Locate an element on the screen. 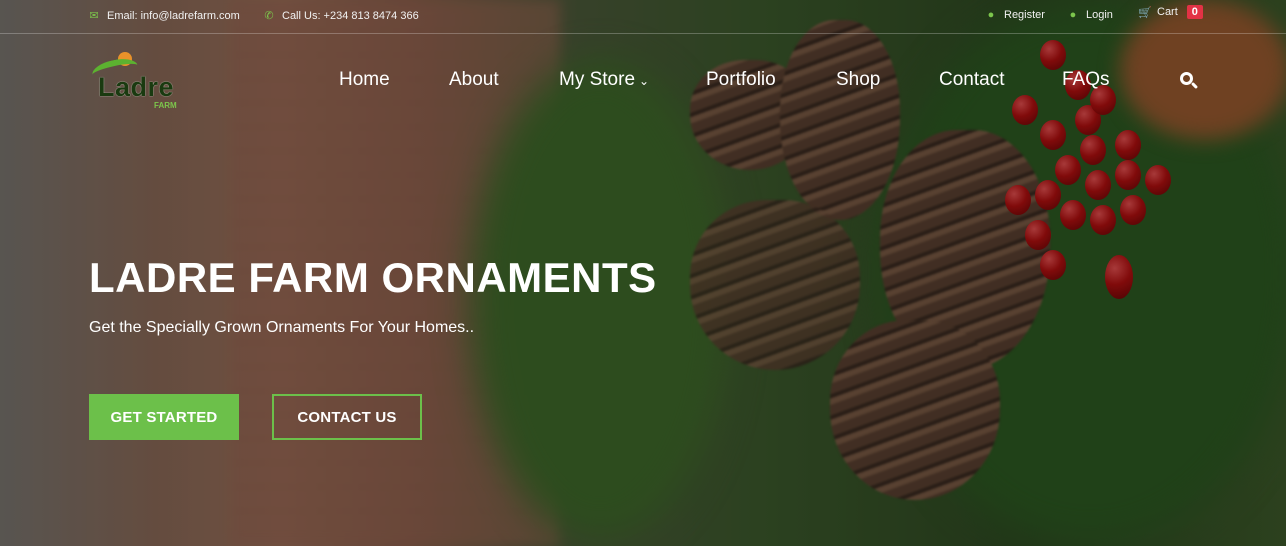  login-link: ● Login is located at coordinates (1090, 15).